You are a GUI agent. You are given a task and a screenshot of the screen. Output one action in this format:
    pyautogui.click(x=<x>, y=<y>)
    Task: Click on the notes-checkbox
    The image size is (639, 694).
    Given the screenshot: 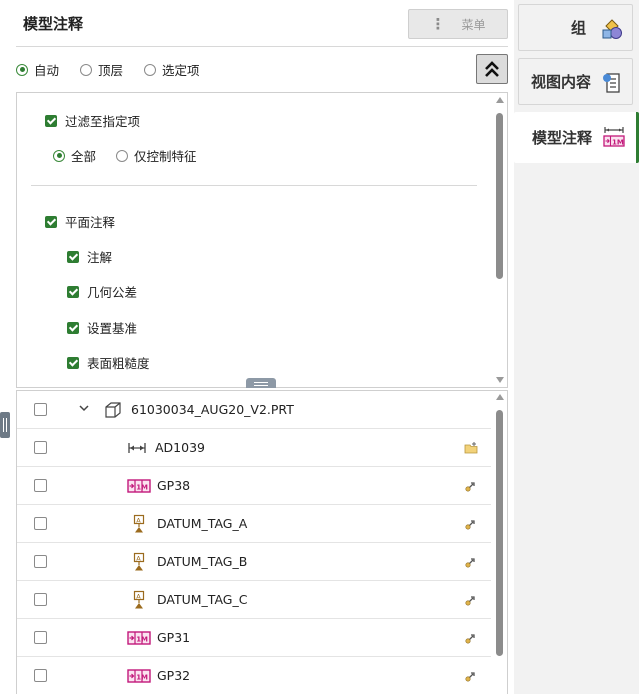 What is the action you would take?
    pyautogui.click(x=73, y=256)
    